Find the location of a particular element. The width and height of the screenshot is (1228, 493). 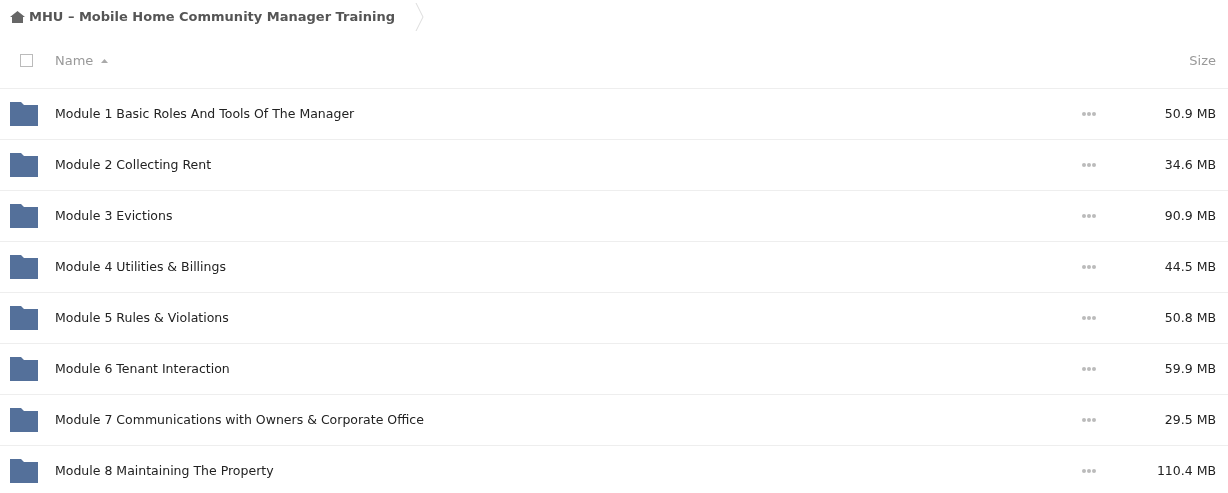

file-name: Module 8 Maintaining The Property is located at coordinates (164, 471).